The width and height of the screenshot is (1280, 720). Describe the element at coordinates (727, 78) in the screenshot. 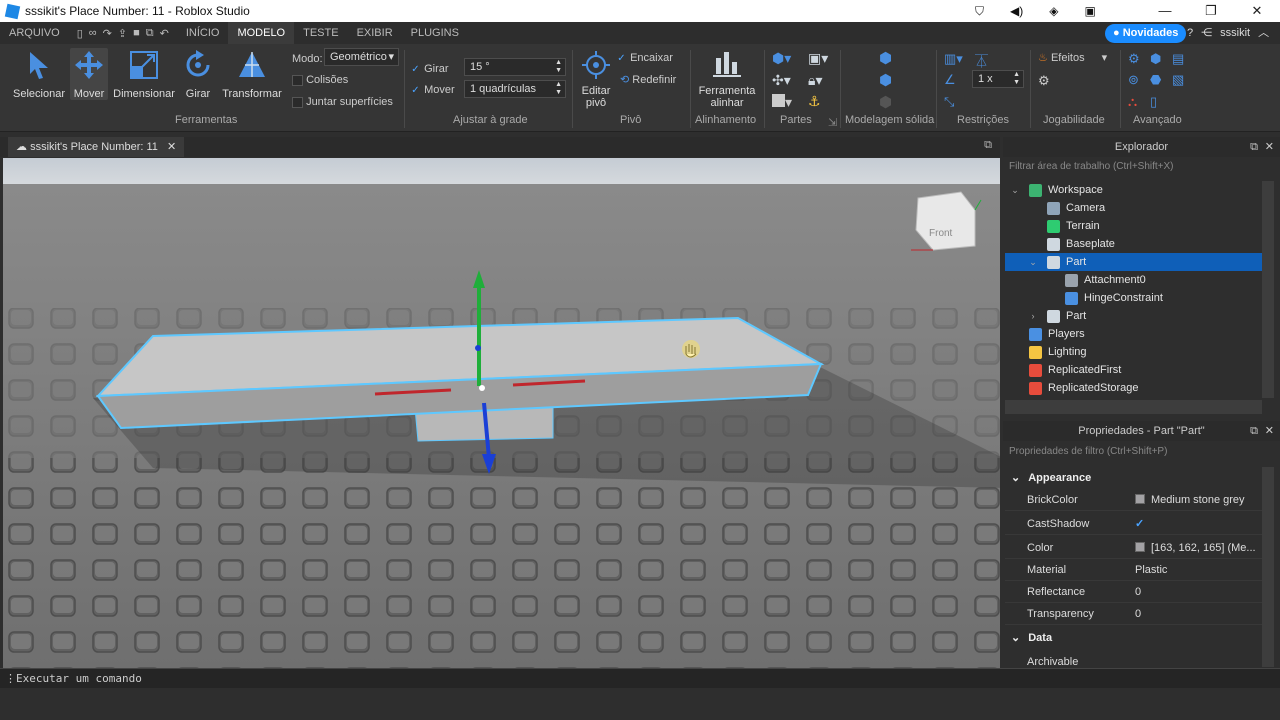

I see `align-tool-button: Ferramenta alinhar` at that location.